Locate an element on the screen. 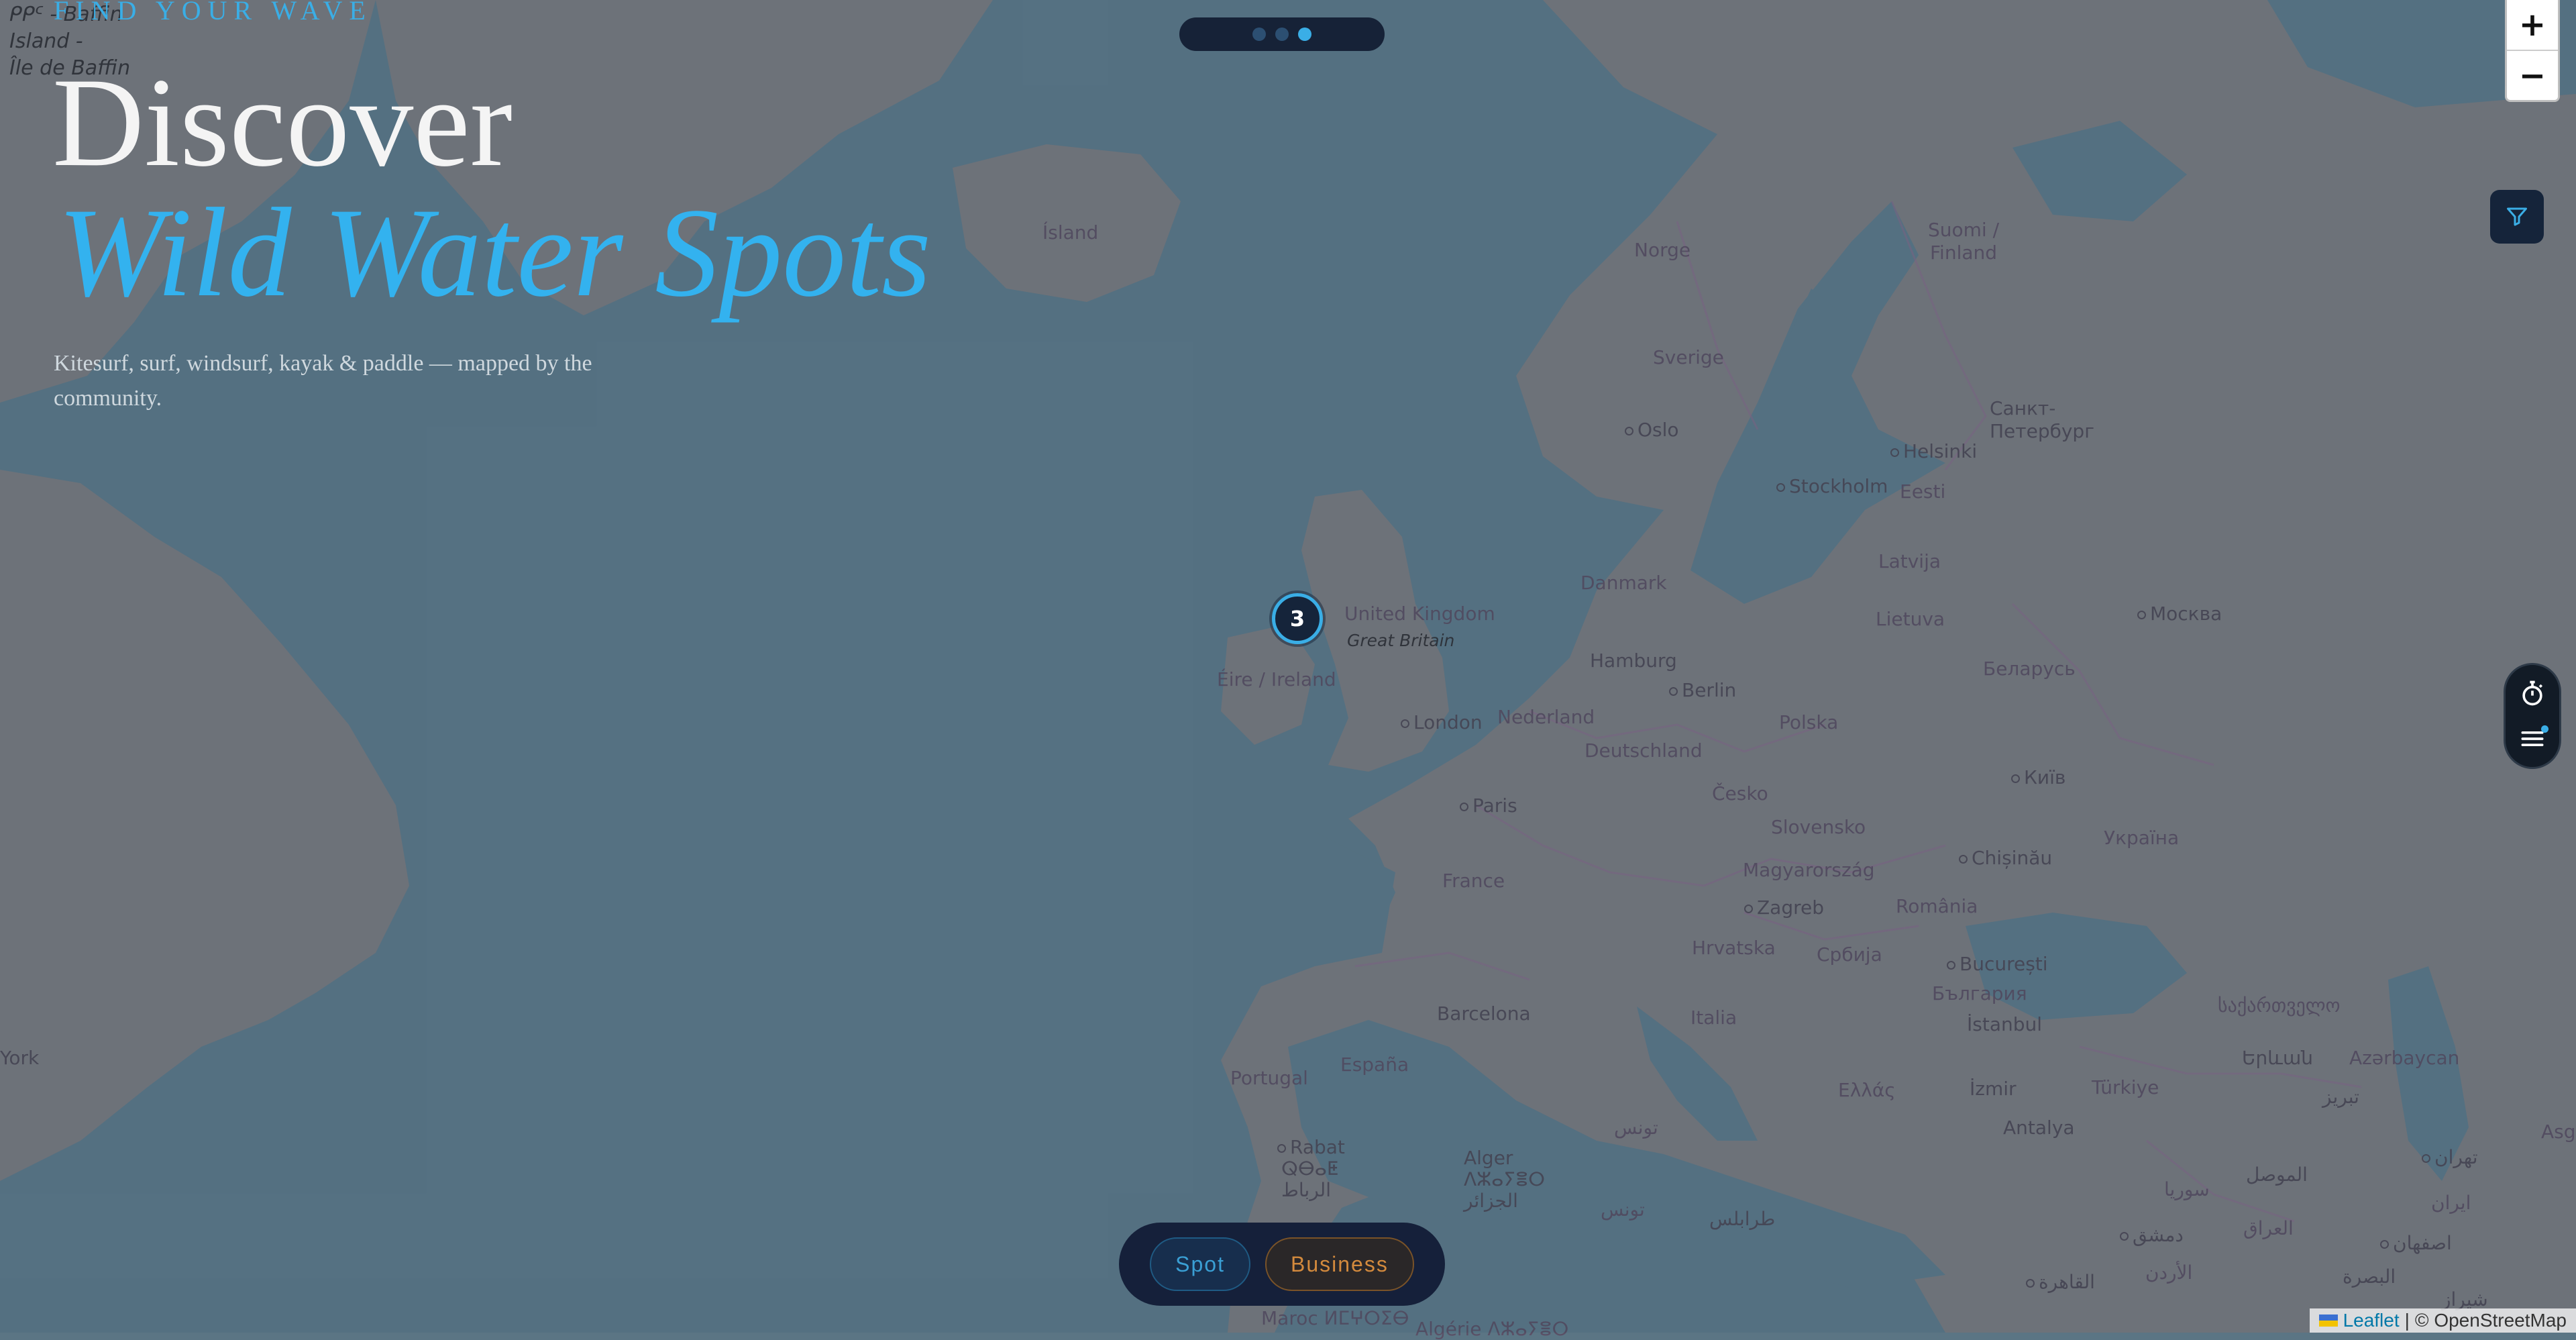  side-tool-pill is located at coordinates (2532, 716).